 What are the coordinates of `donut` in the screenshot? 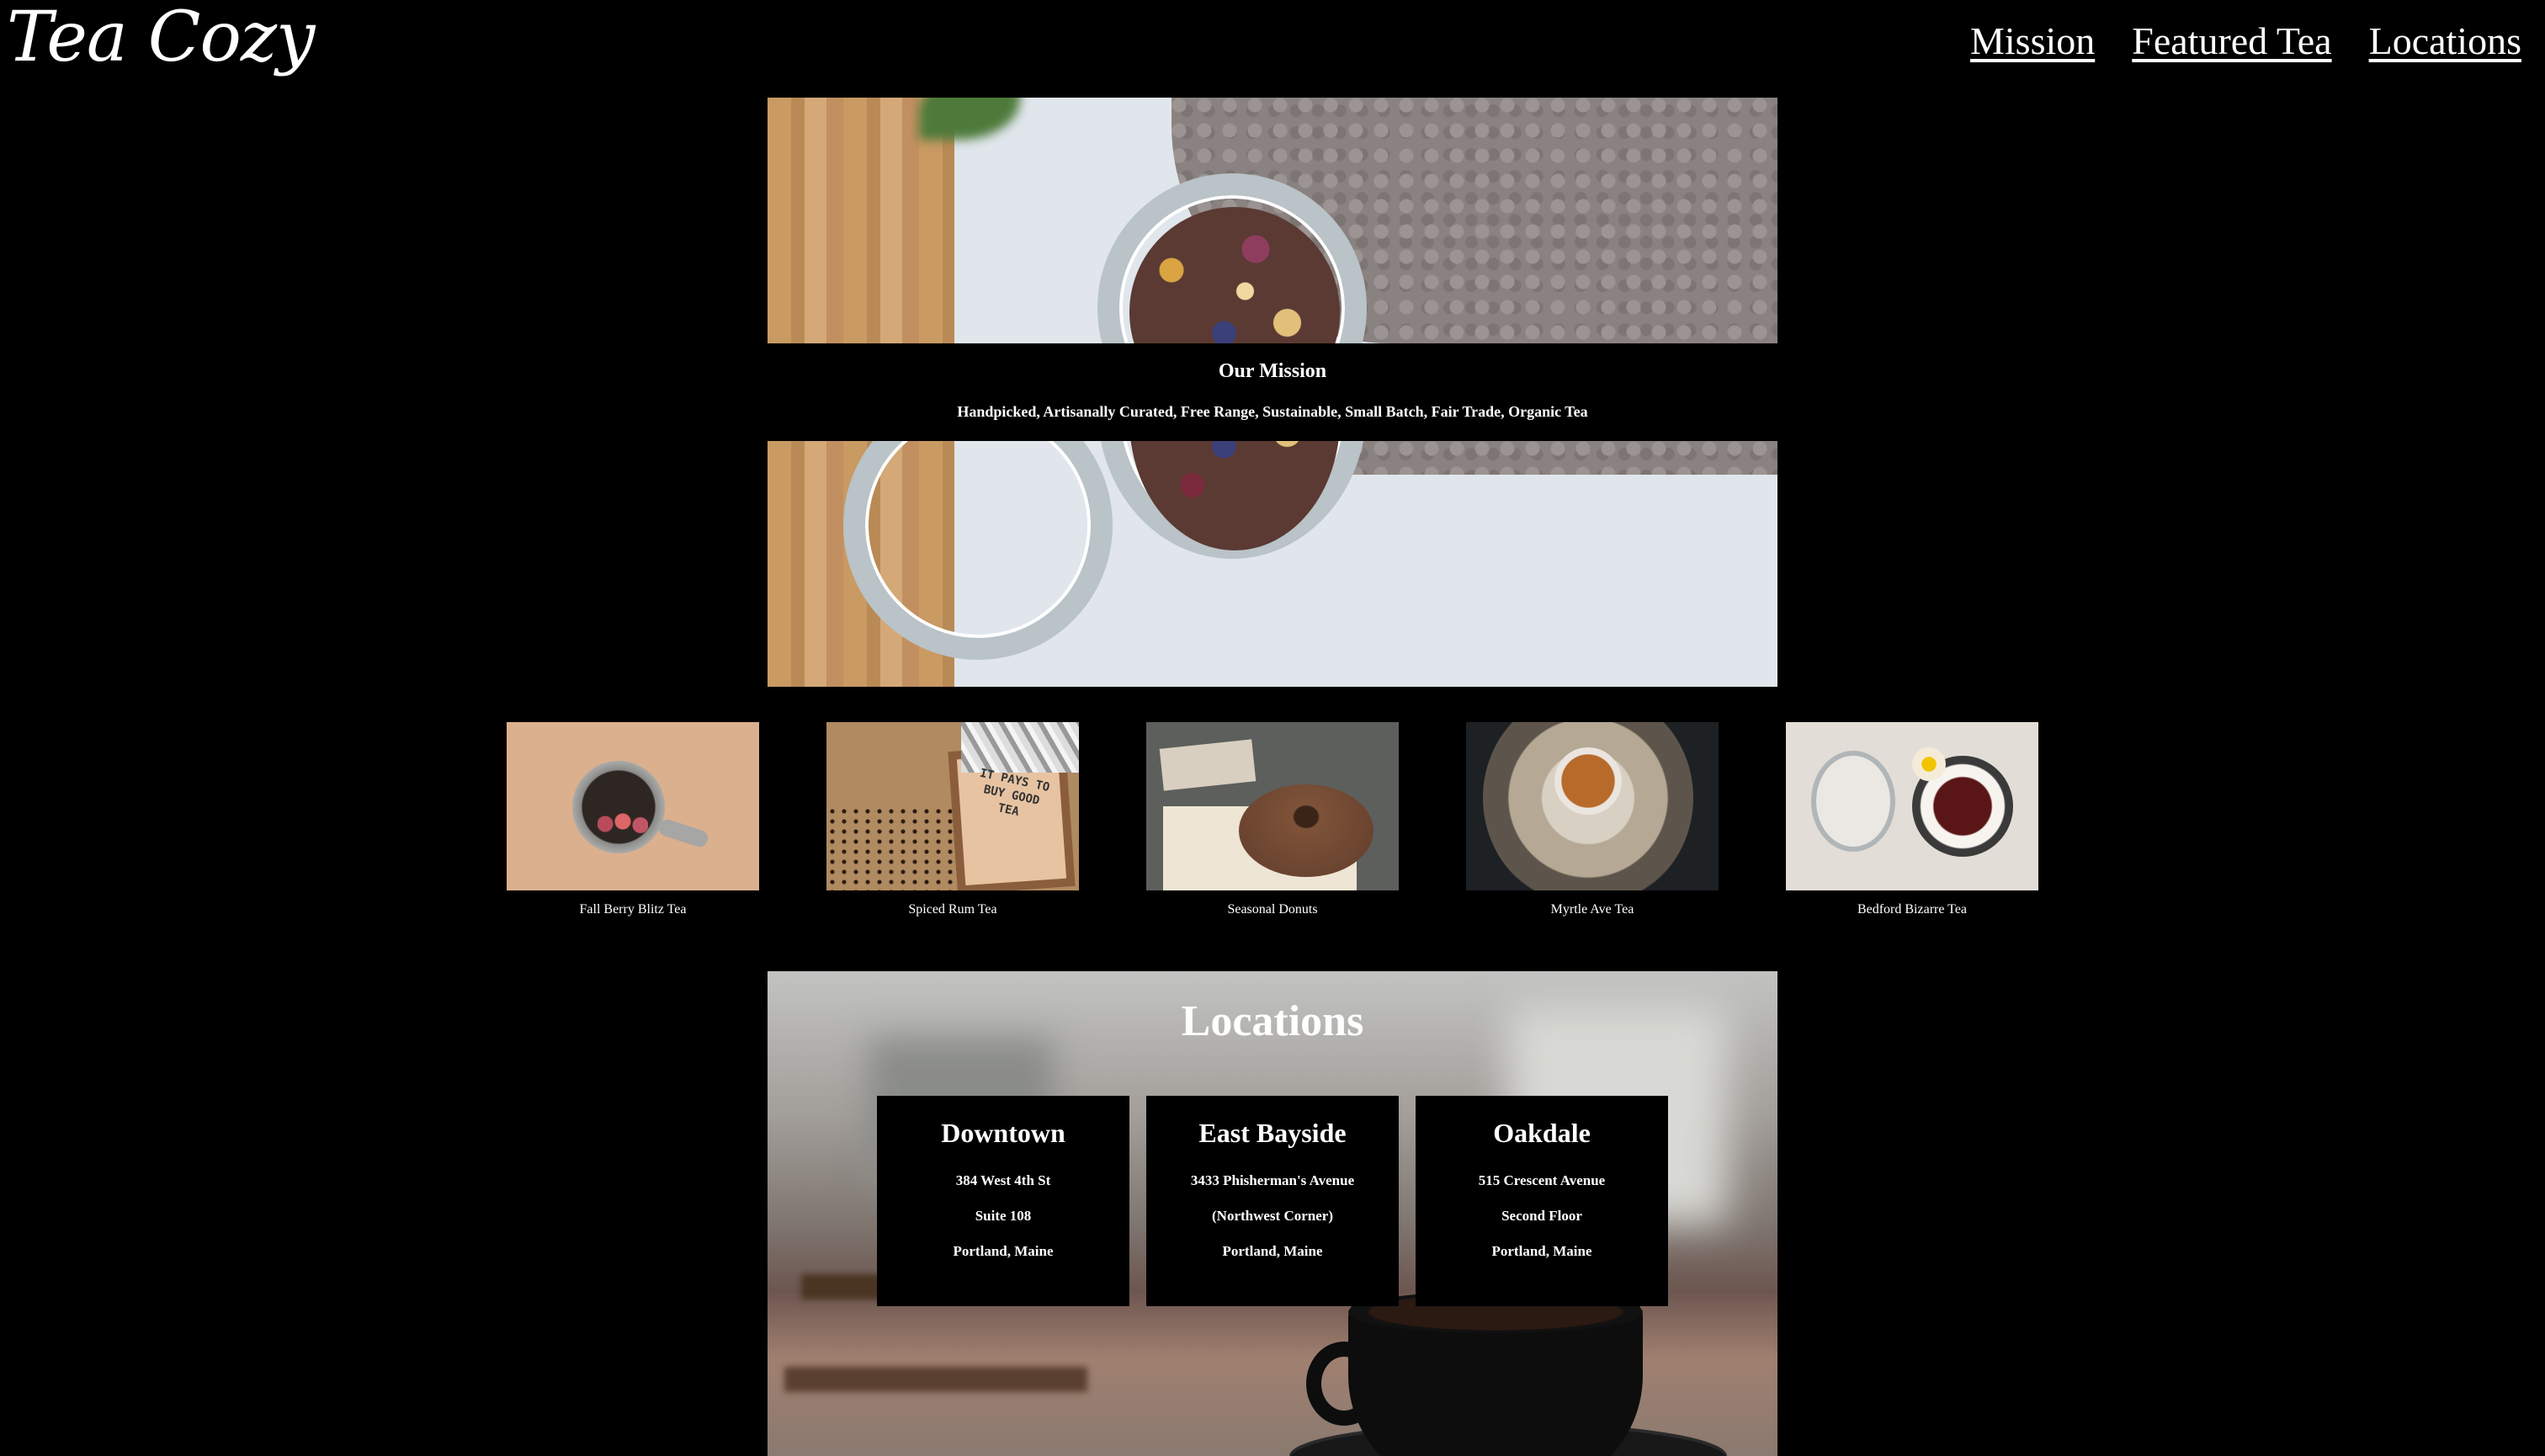 It's located at (1306, 830).